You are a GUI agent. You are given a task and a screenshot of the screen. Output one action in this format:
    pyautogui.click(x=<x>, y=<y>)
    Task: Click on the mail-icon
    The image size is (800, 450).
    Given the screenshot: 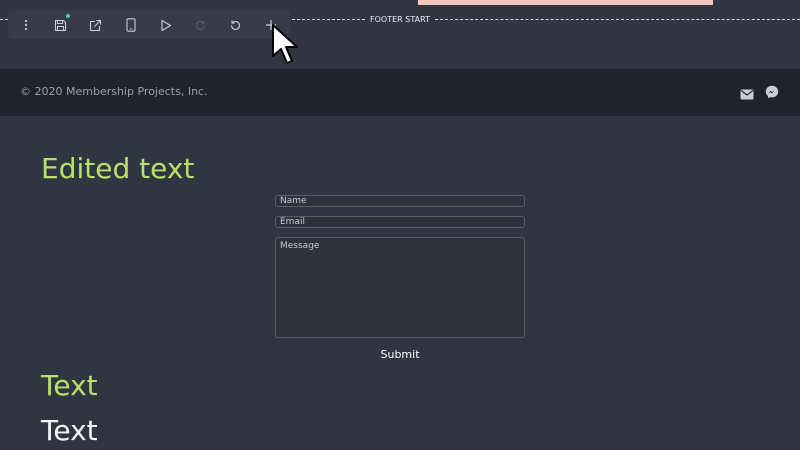 What is the action you would take?
    pyautogui.click(x=747, y=94)
    